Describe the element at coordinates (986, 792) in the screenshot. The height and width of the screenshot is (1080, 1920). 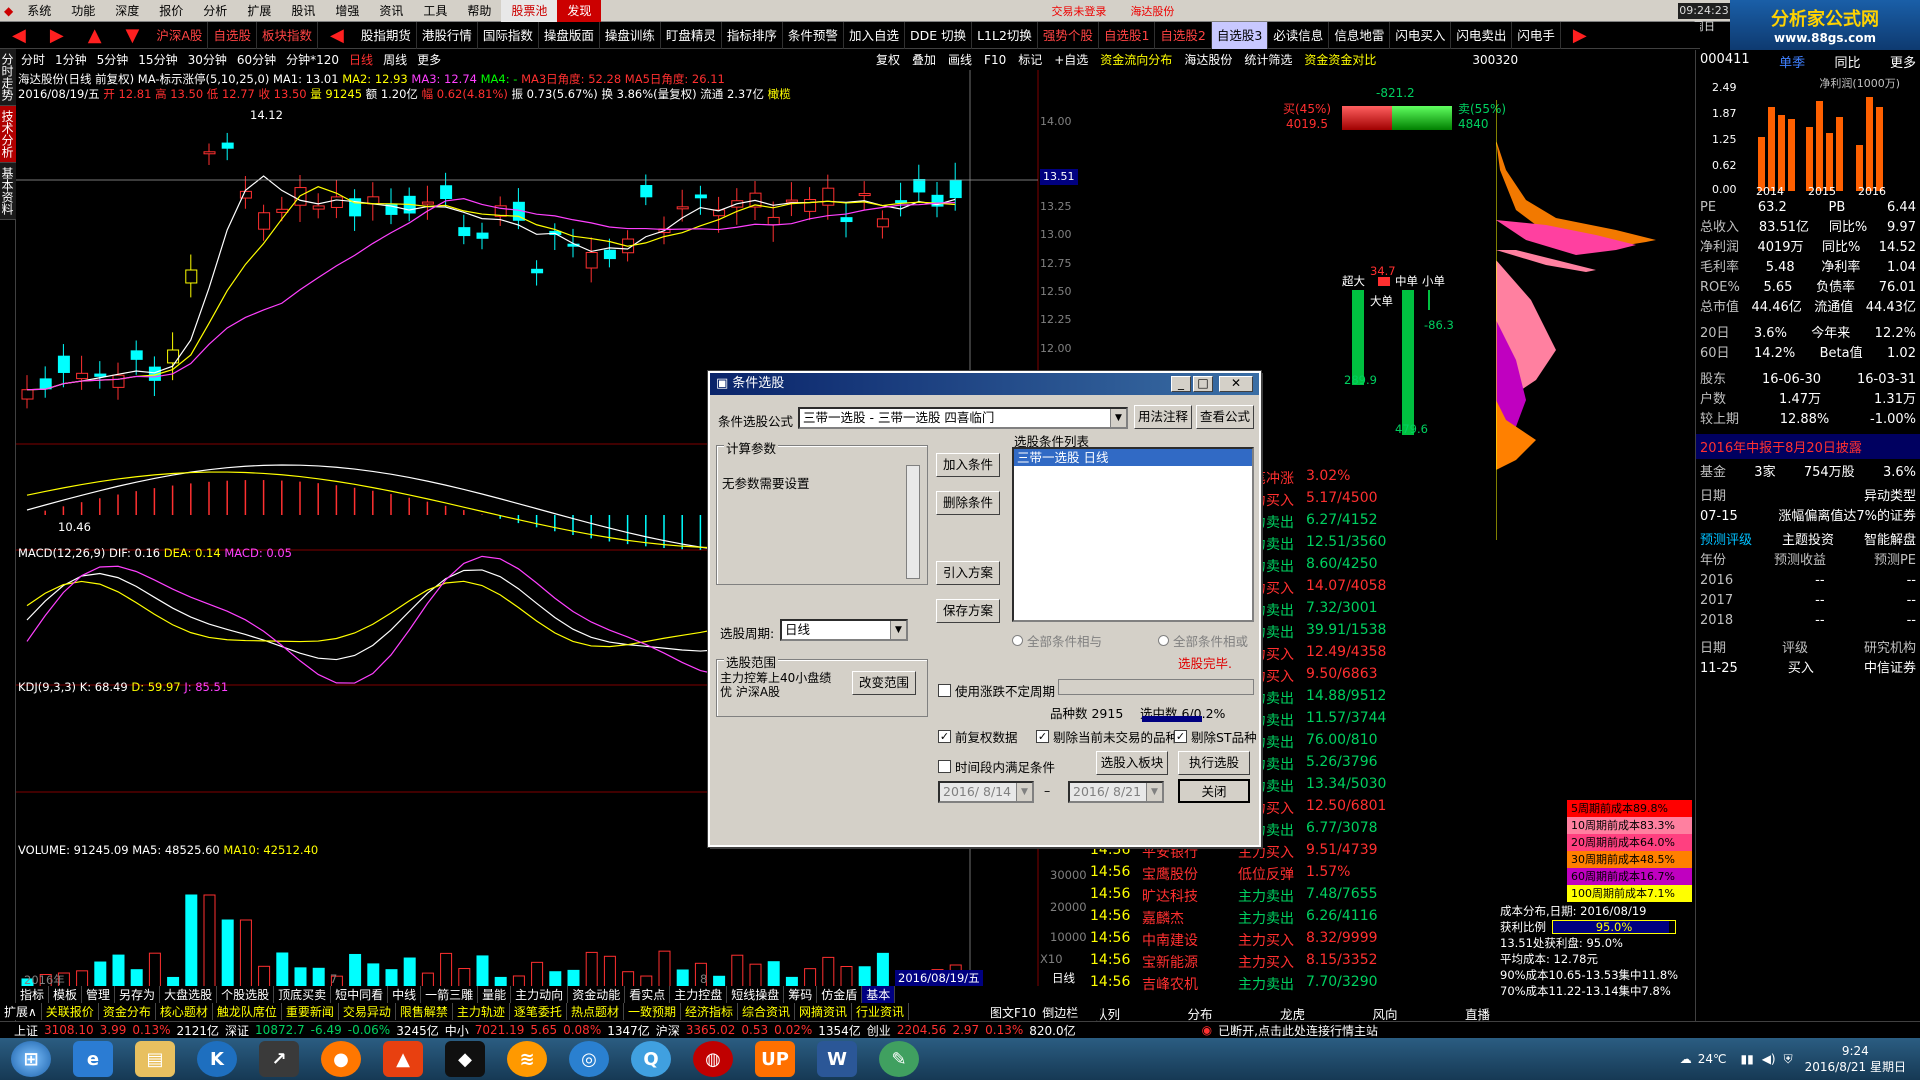
I see `date-from-field: 2016/ 8/14 ▼` at that location.